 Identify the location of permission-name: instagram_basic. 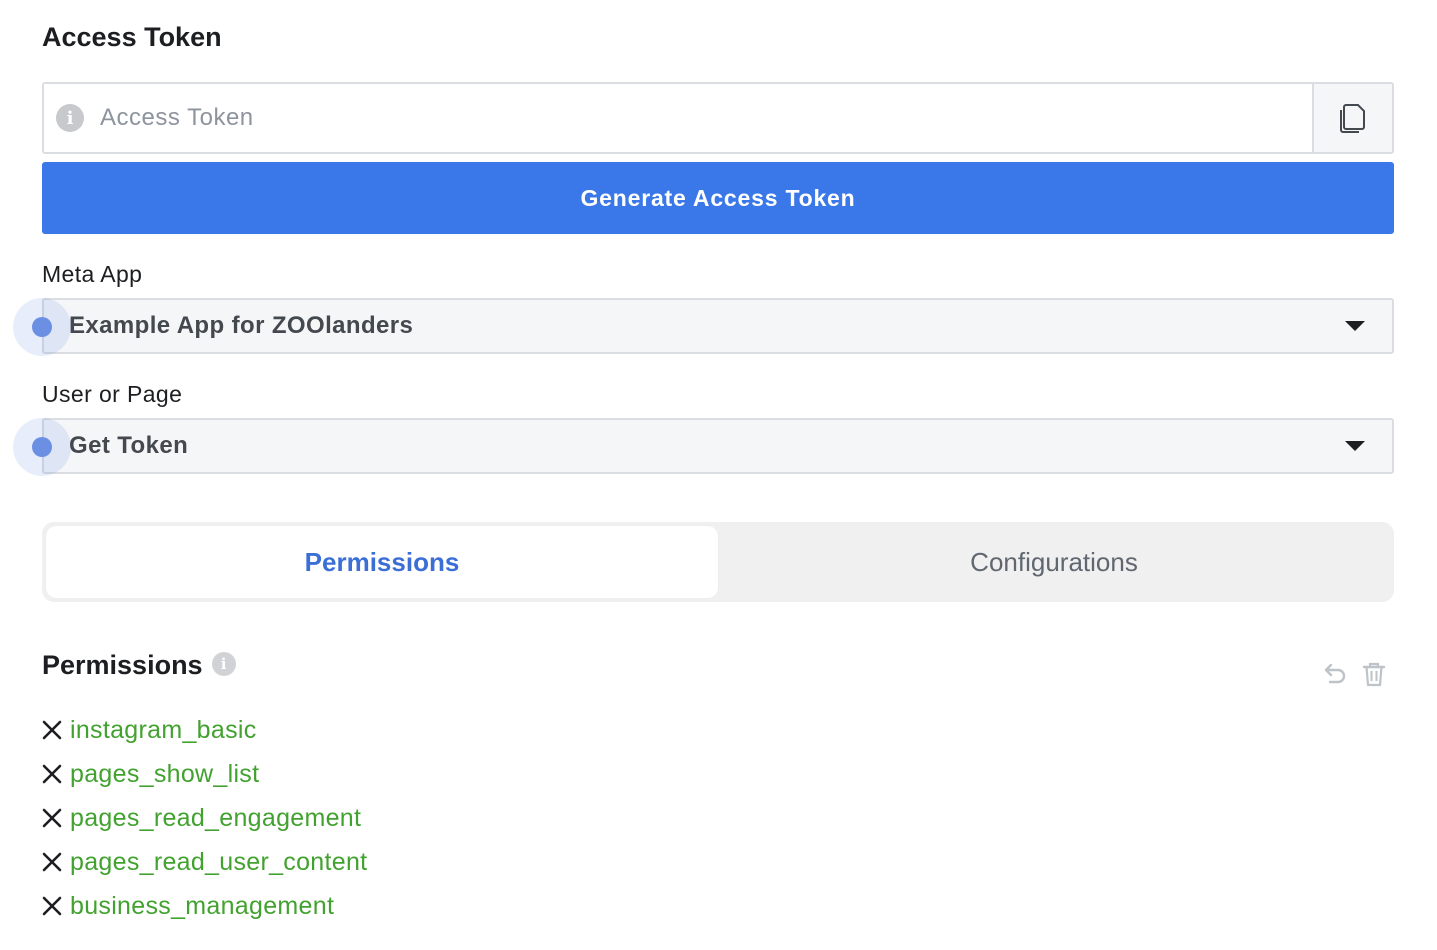
(163, 729).